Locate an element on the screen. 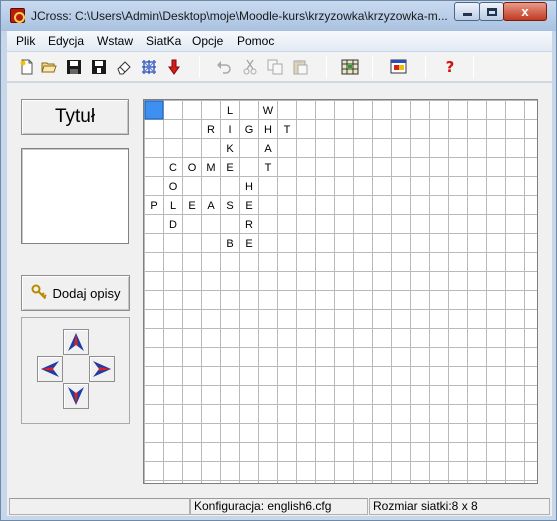  arrow-right-icon is located at coordinates (102, 369).